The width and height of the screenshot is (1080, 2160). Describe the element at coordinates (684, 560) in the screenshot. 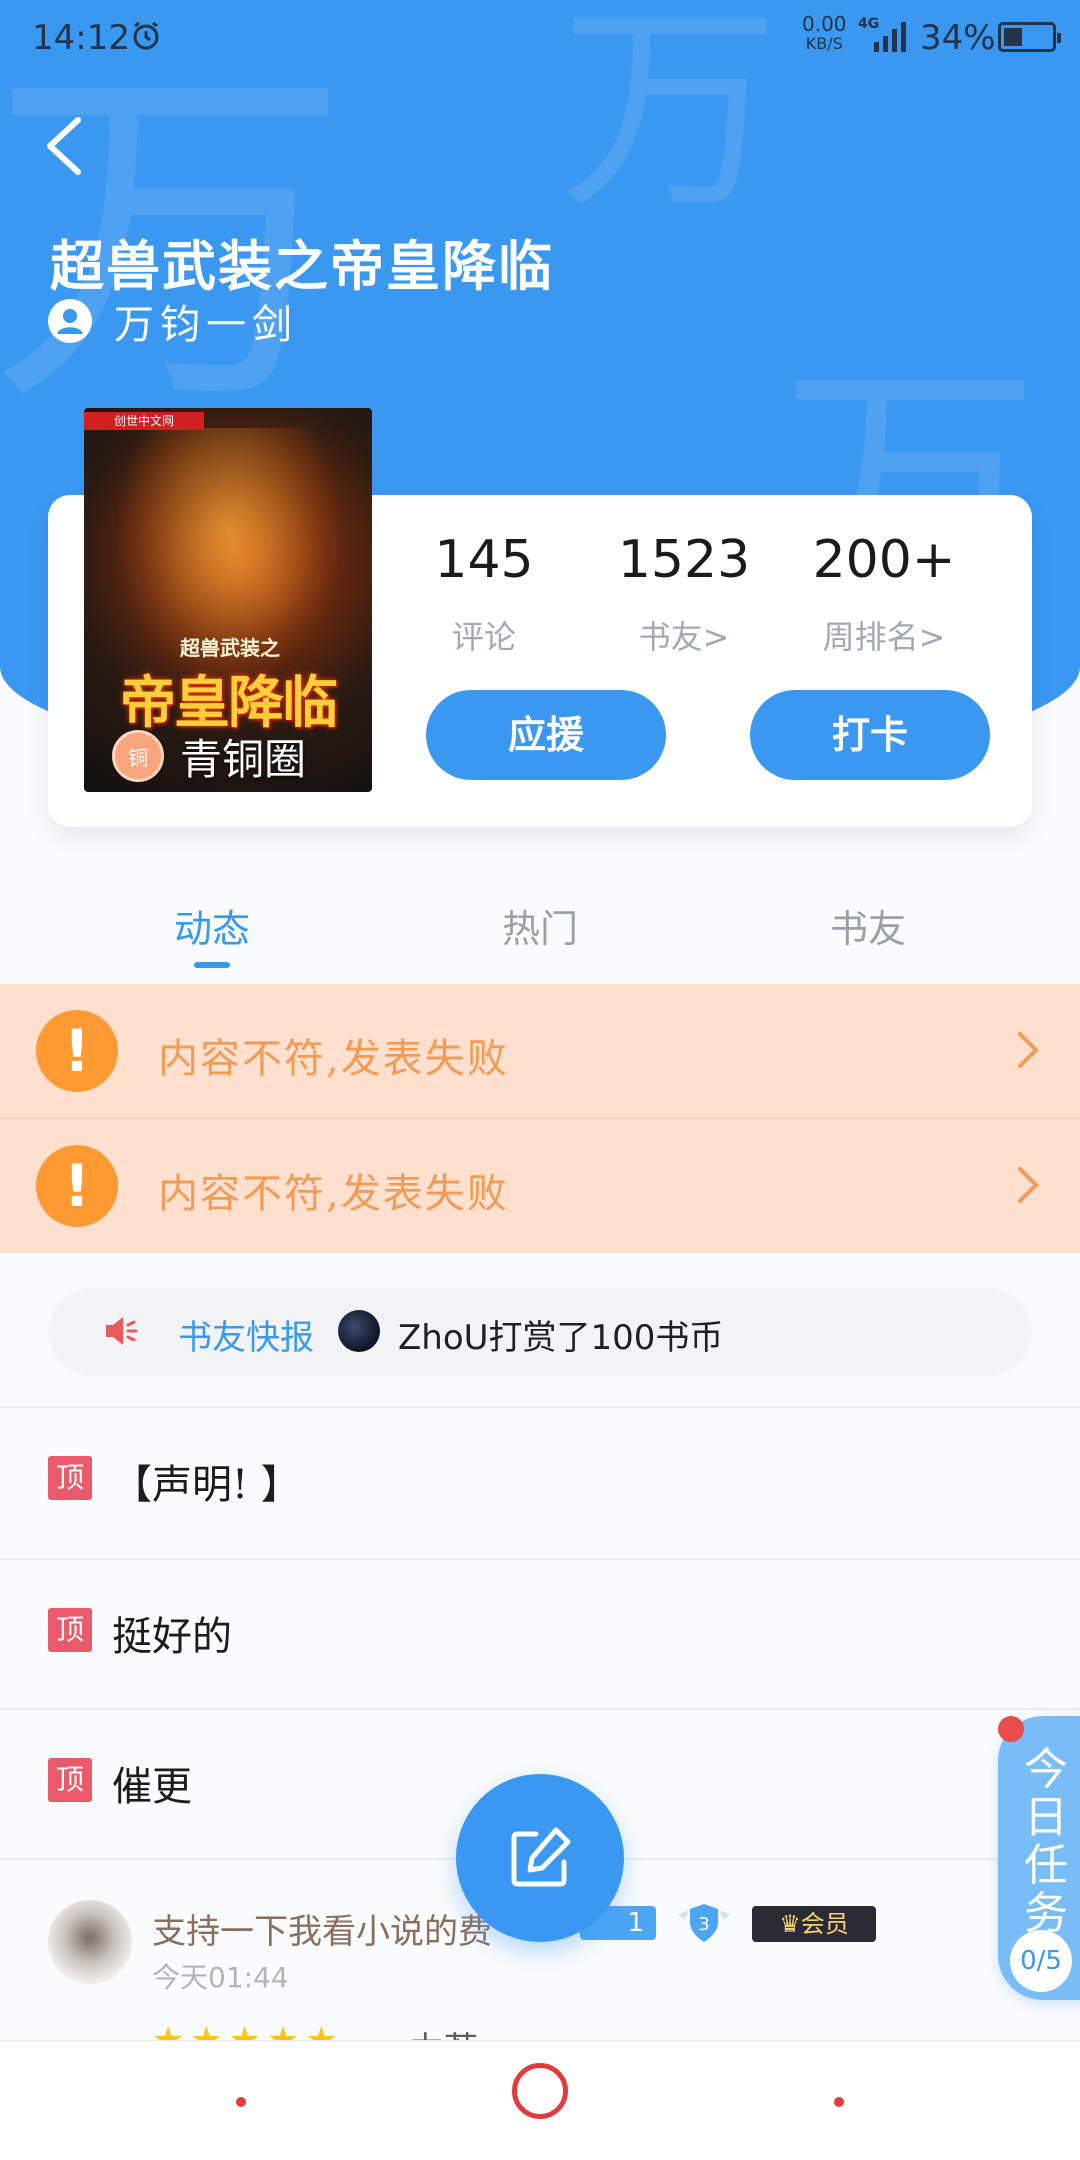

I see `stat-value: 1523` at that location.